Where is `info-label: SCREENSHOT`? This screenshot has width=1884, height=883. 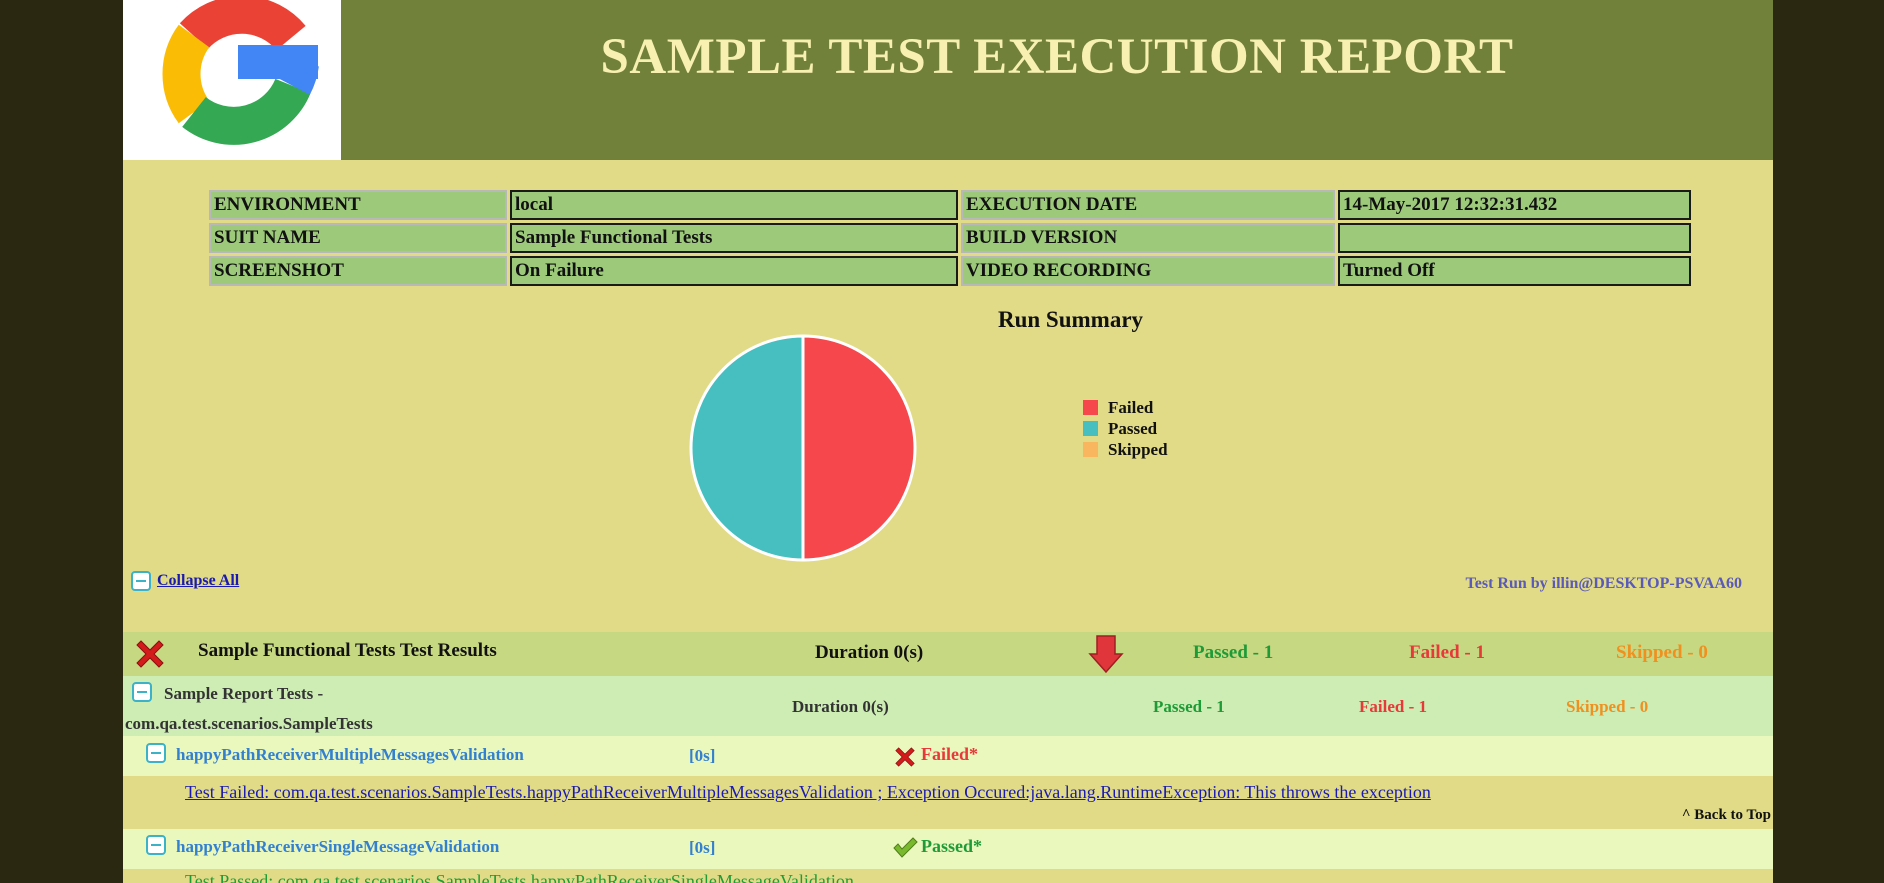 info-label: SCREENSHOT is located at coordinates (358, 271).